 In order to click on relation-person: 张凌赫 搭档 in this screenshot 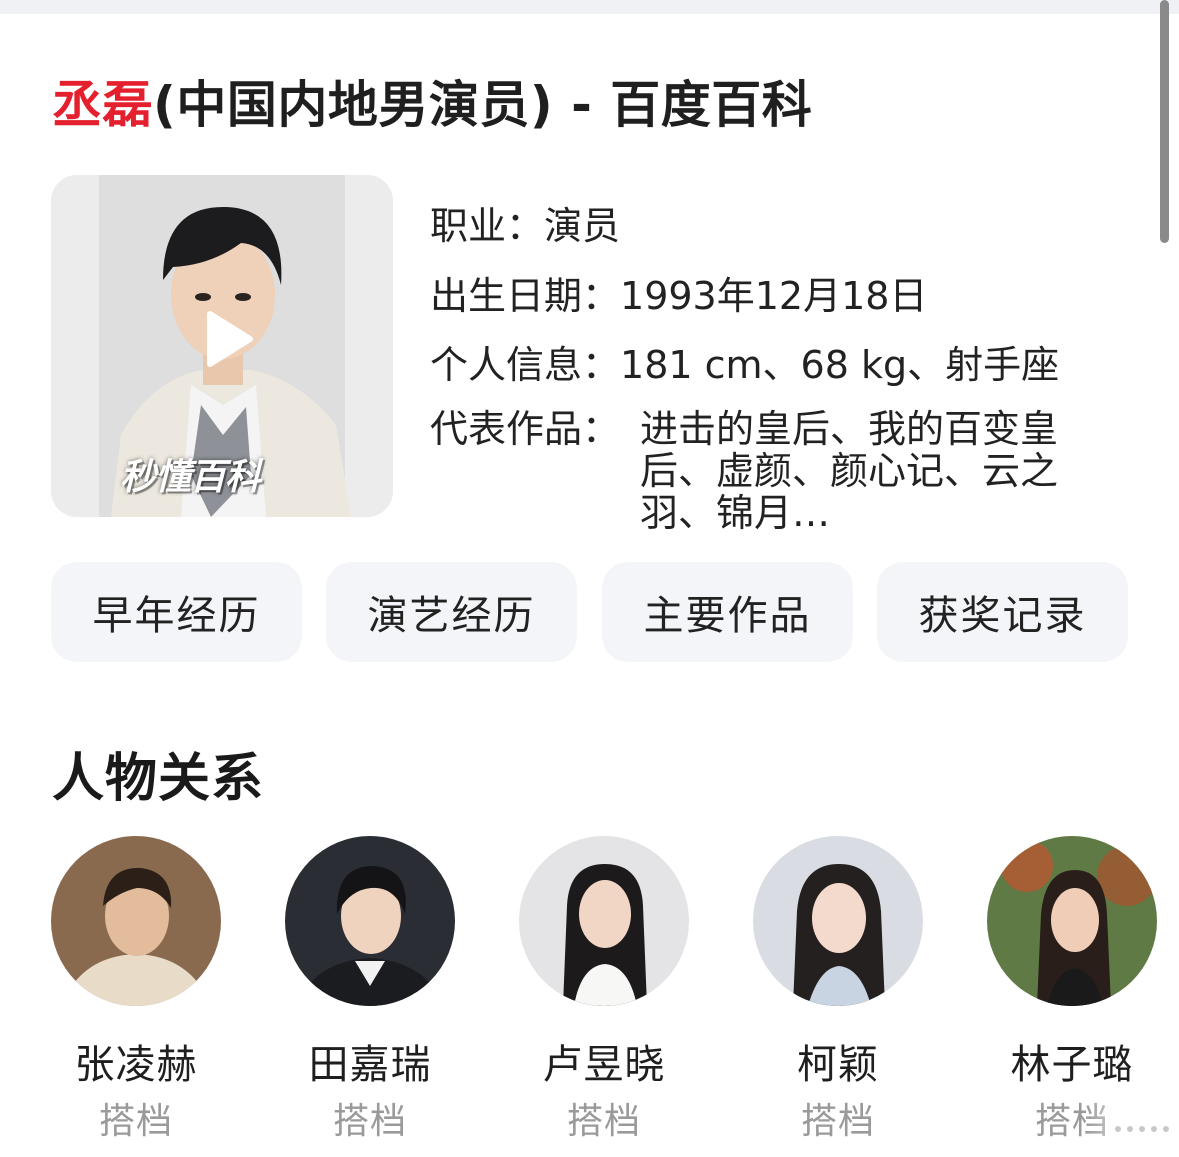, I will do `click(136, 991)`.